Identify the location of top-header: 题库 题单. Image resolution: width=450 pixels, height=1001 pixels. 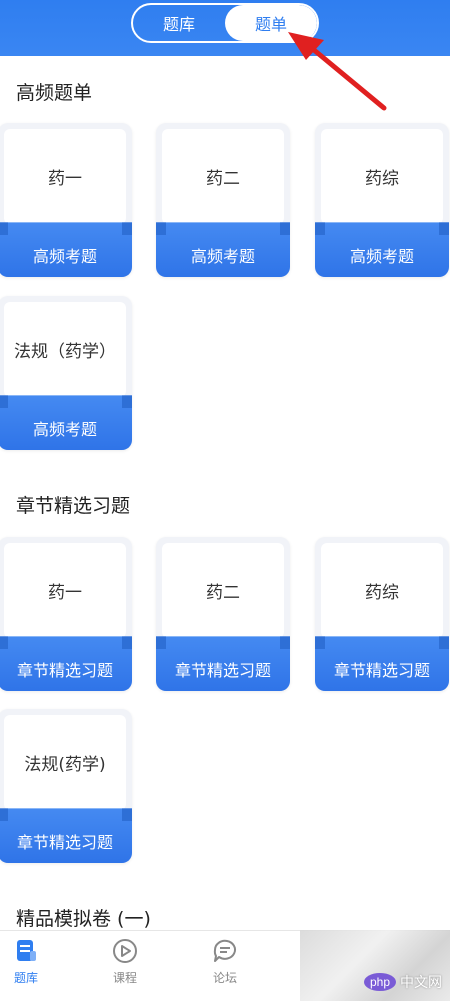
(225, 28).